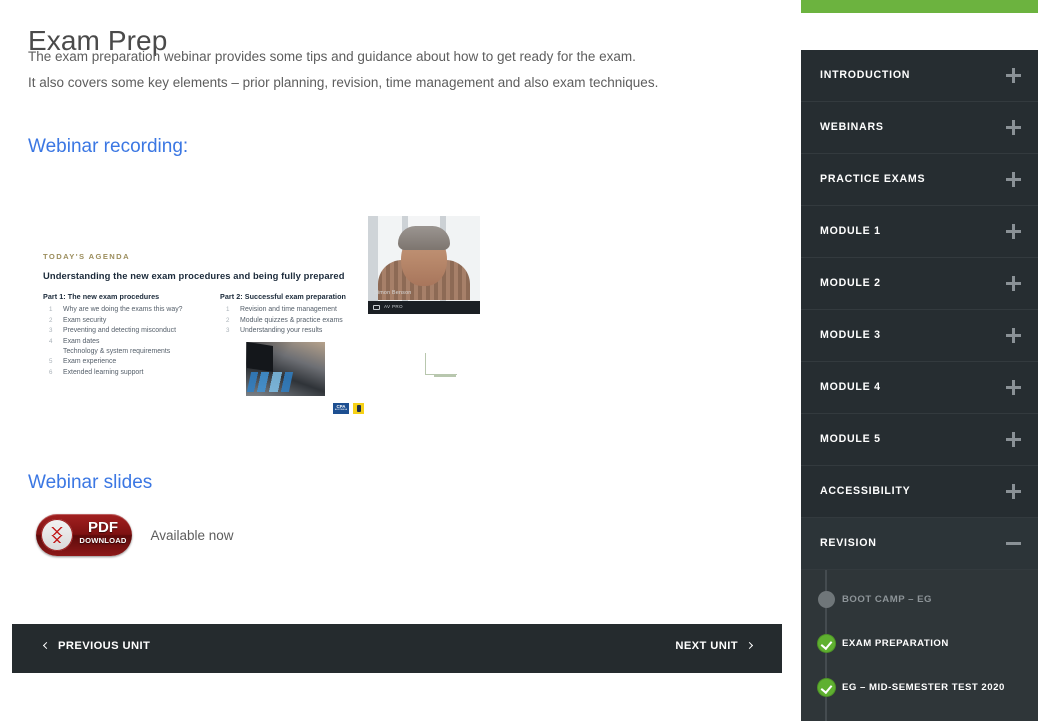 The height and width of the screenshot is (721, 1061). I want to click on download-arrow-icon, so click(57, 535).